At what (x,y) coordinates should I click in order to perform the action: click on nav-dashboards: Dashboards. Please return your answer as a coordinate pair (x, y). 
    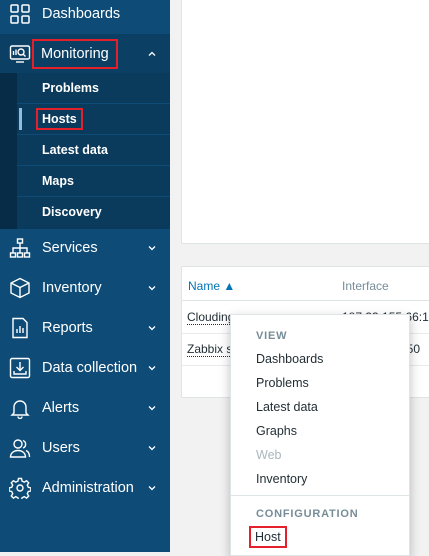
    Looking at the image, I should click on (85, 17).